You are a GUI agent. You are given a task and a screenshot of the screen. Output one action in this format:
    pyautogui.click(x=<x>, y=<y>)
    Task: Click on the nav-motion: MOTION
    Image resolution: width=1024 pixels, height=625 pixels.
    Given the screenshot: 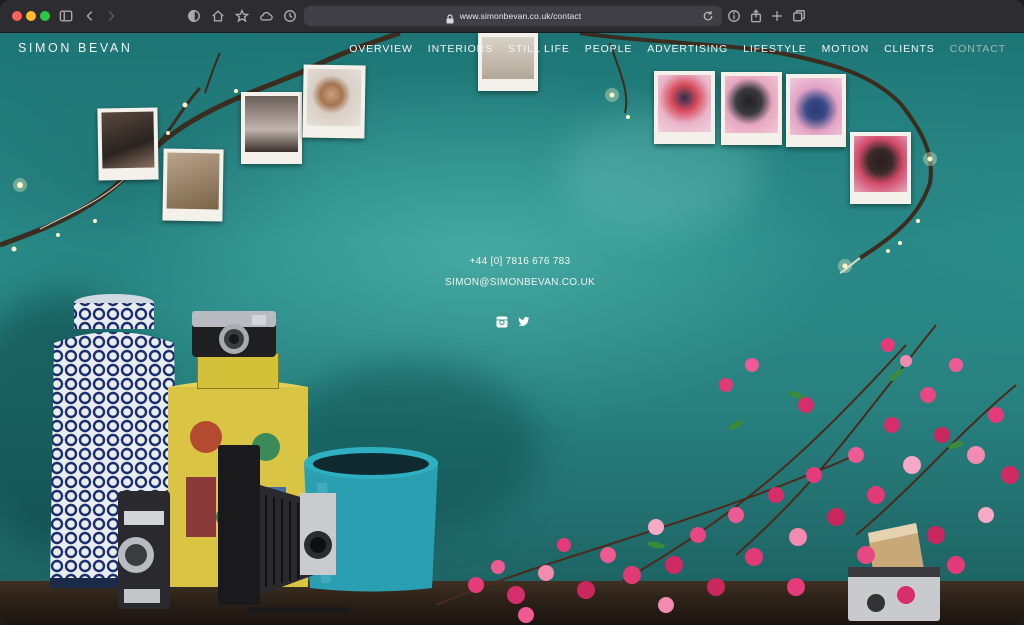 What is the action you would take?
    pyautogui.click(x=845, y=49)
    